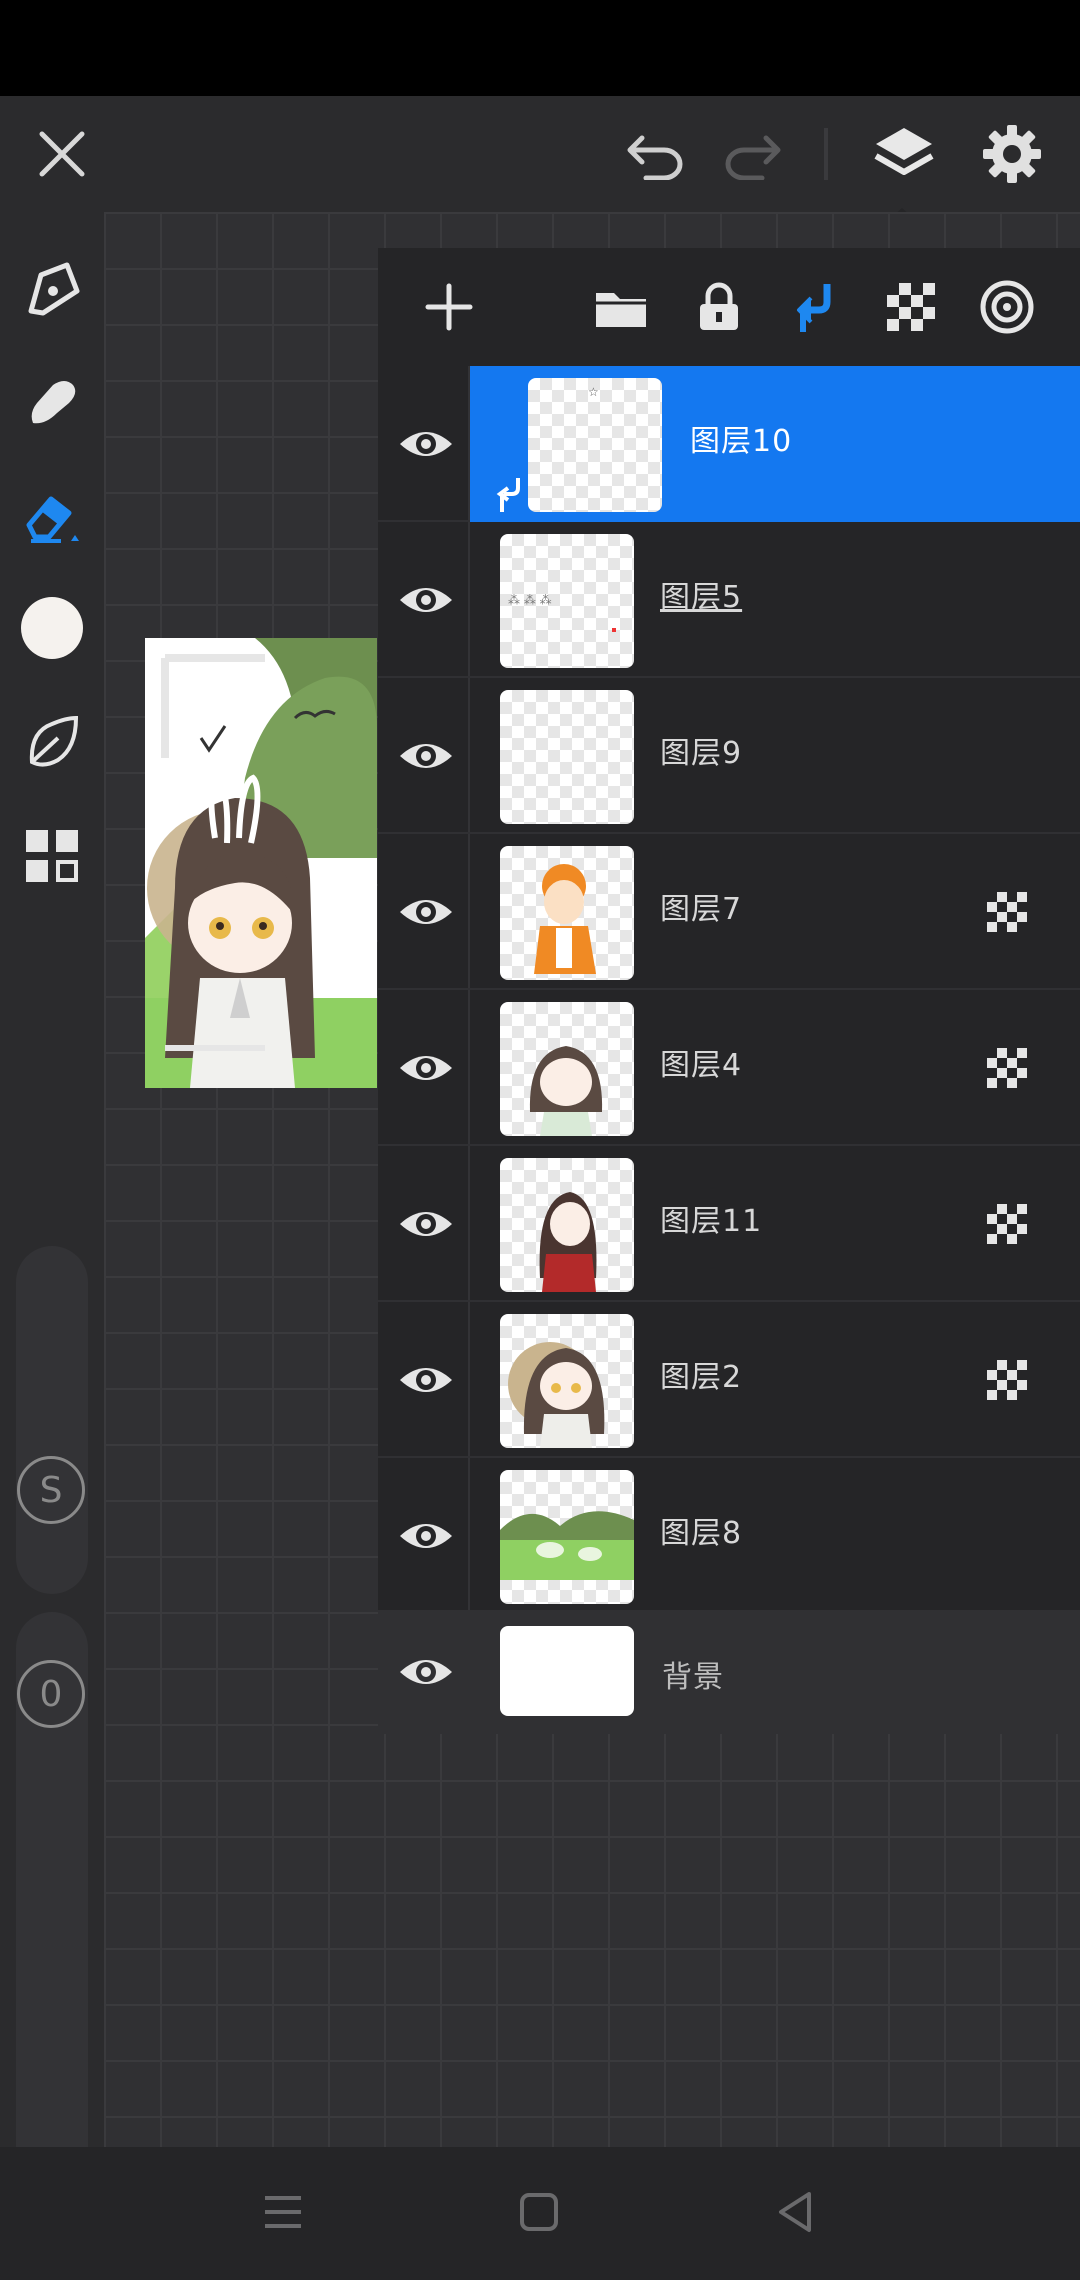  Describe the element at coordinates (826, 154) in the screenshot. I see `toolbar-divider` at that location.